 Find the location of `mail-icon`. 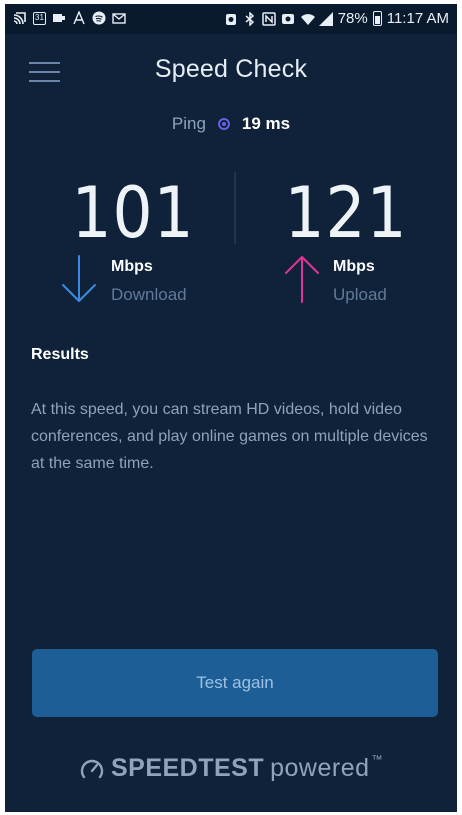

mail-icon is located at coordinates (119, 18).